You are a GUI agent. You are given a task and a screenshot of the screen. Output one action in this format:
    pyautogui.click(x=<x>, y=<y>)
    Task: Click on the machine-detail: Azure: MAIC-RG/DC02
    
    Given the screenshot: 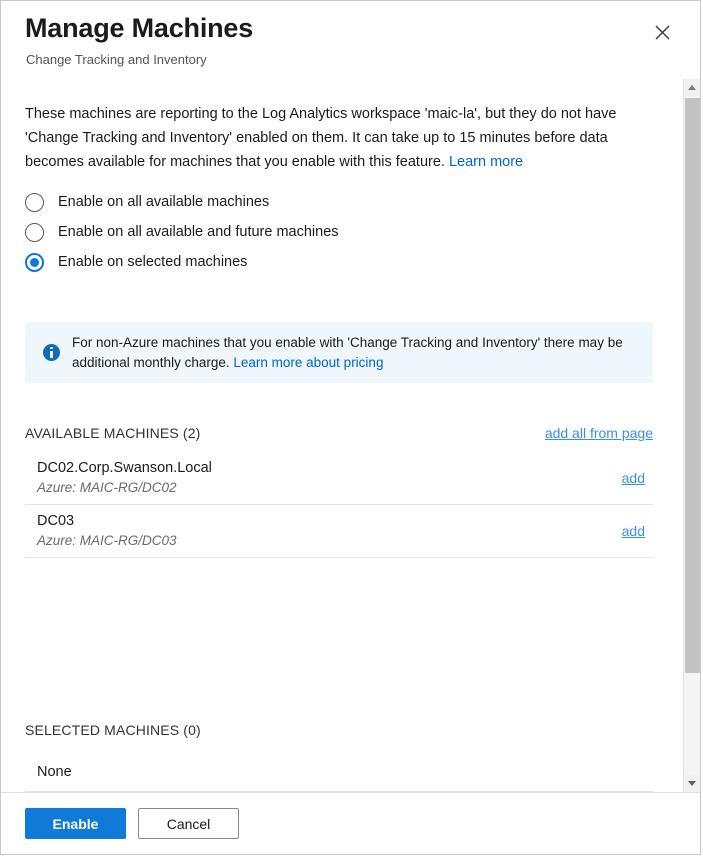 What is the action you would take?
    pyautogui.click(x=107, y=487)
    